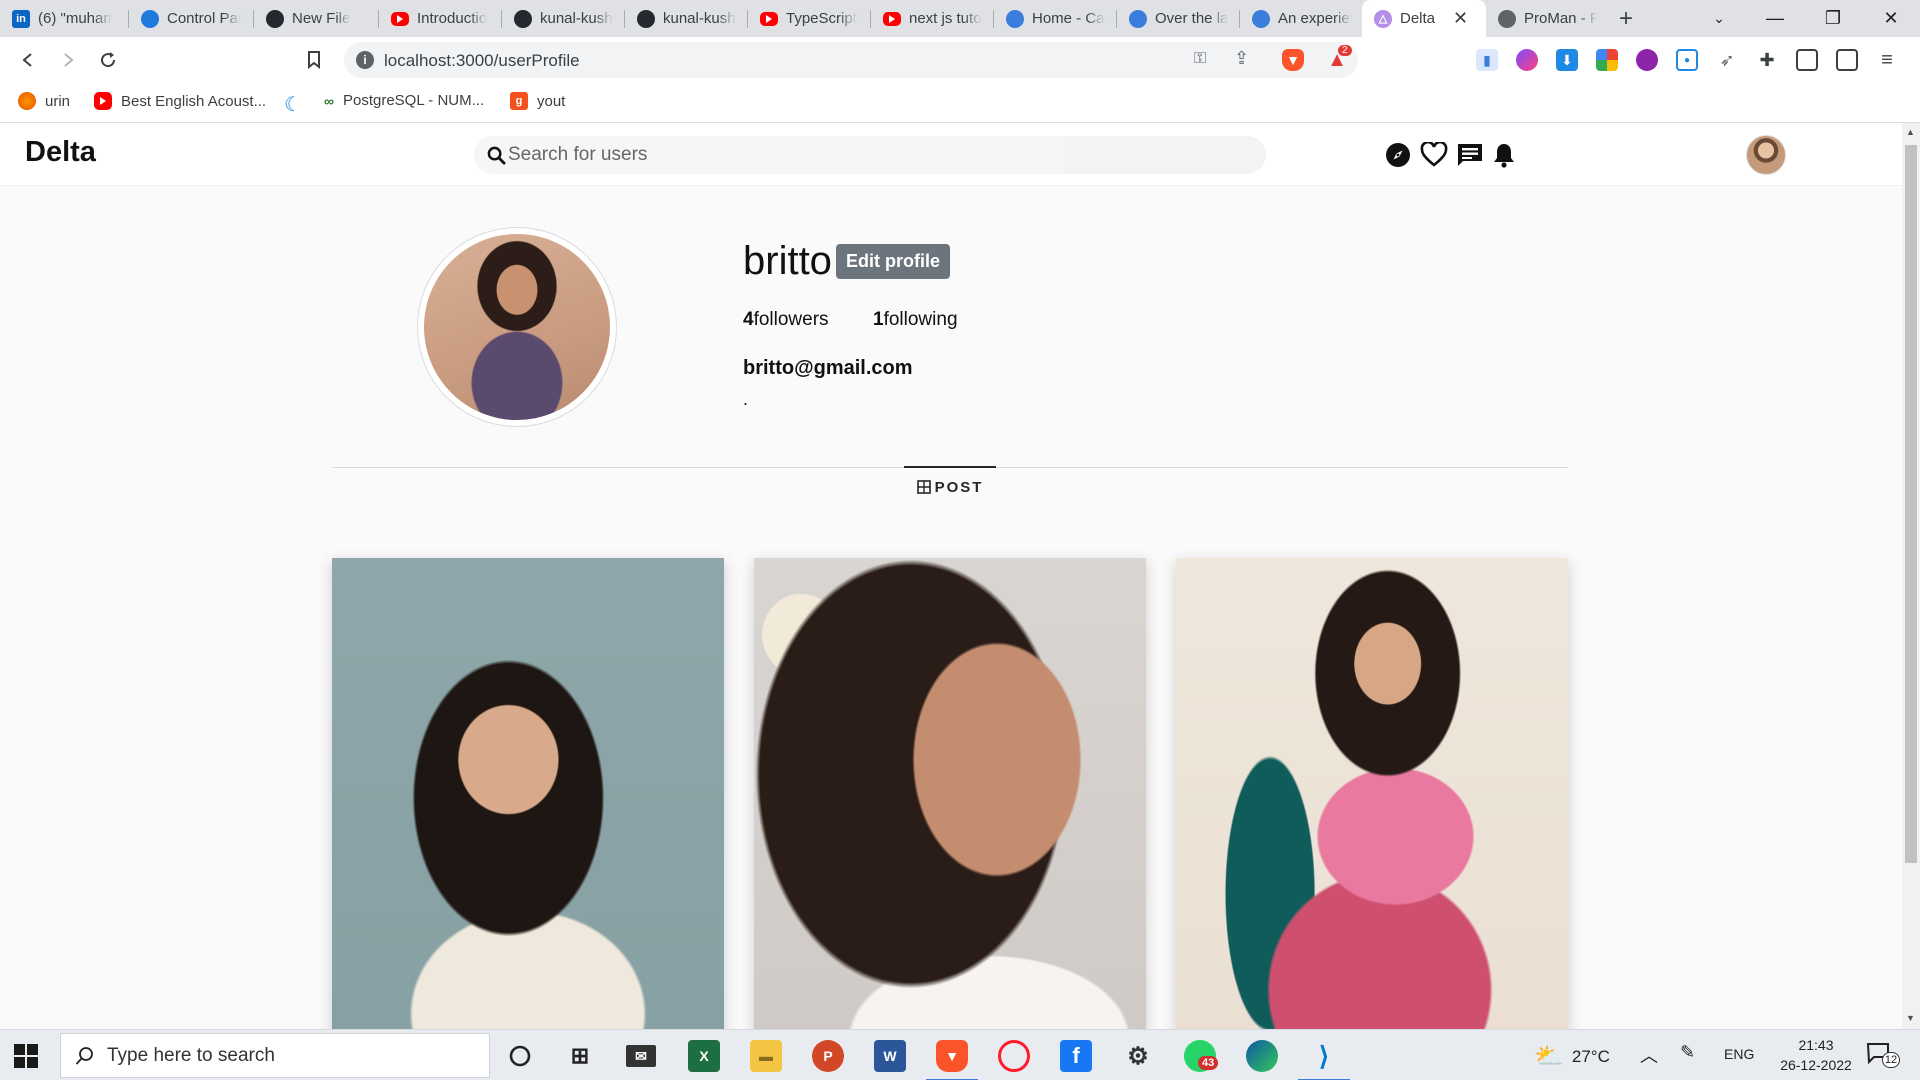 This screenshot has height=1080, width=1920. Describe the element at coordinates (28, 60) in the screenshot. I see `back-icon` at that location.